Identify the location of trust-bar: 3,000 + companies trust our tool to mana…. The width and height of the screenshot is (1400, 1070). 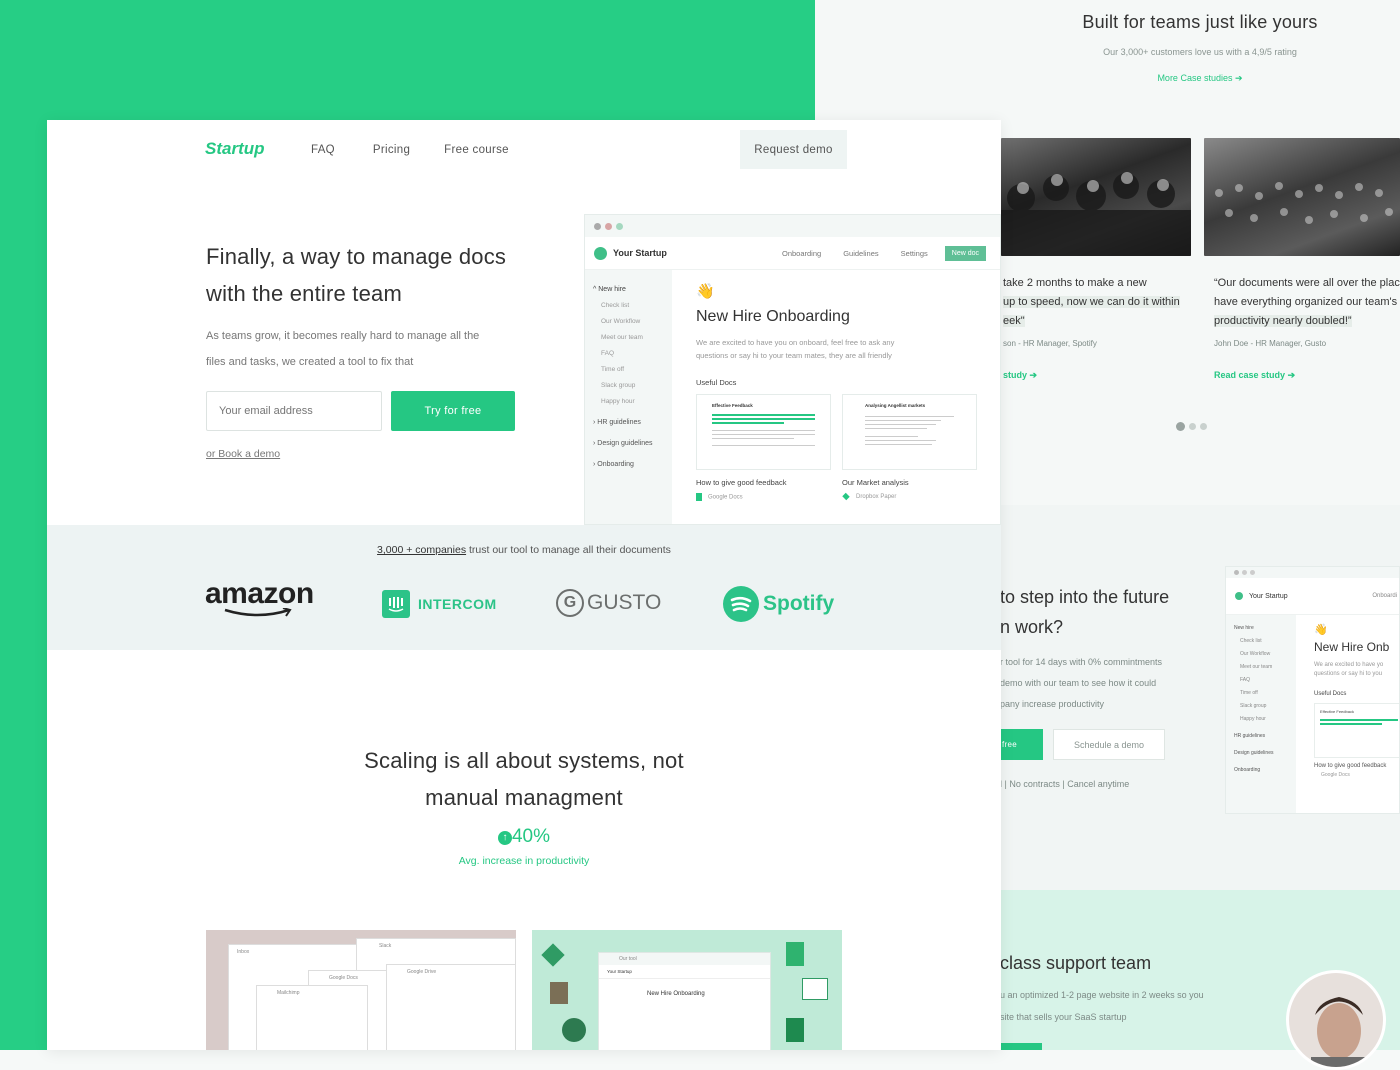
(524, 587).